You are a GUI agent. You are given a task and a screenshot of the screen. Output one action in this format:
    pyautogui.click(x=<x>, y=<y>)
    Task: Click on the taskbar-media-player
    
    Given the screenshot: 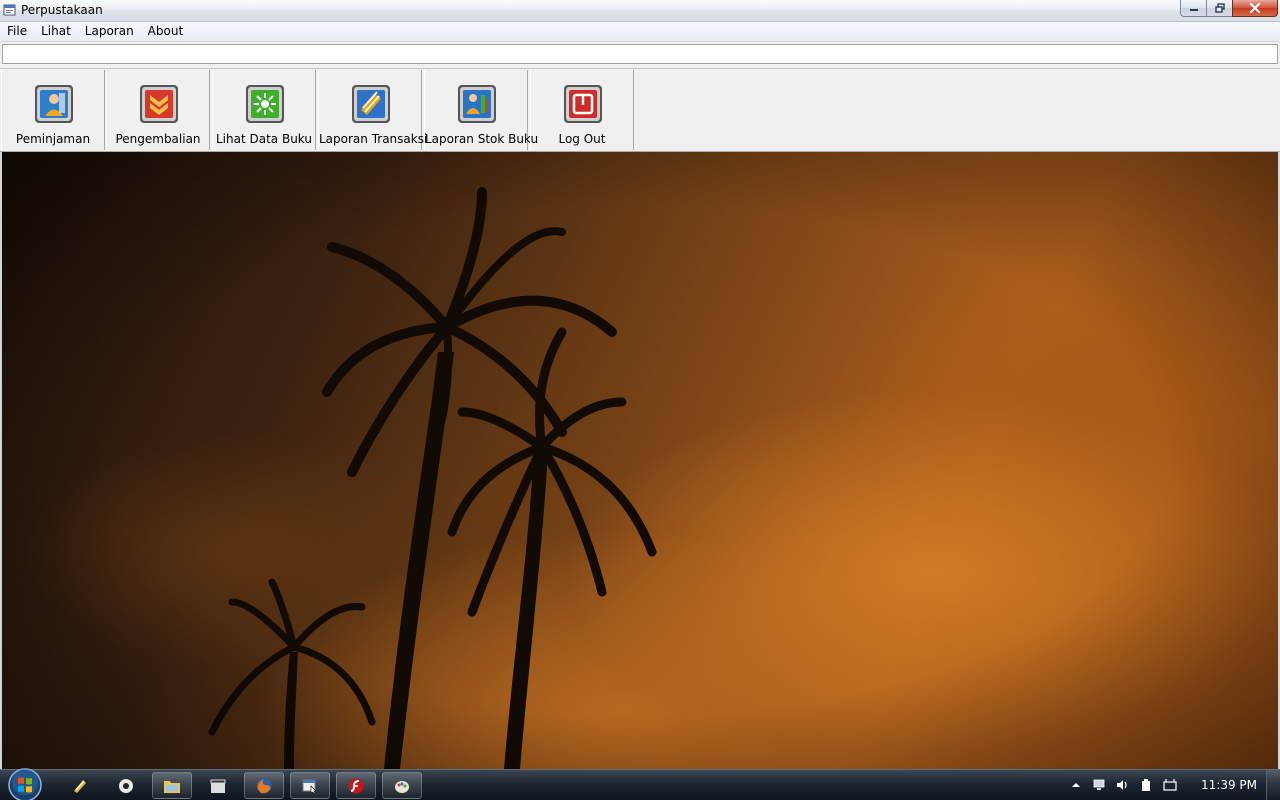 What is the action you would take?
    pyautogui.click(x=126, y=785)
    